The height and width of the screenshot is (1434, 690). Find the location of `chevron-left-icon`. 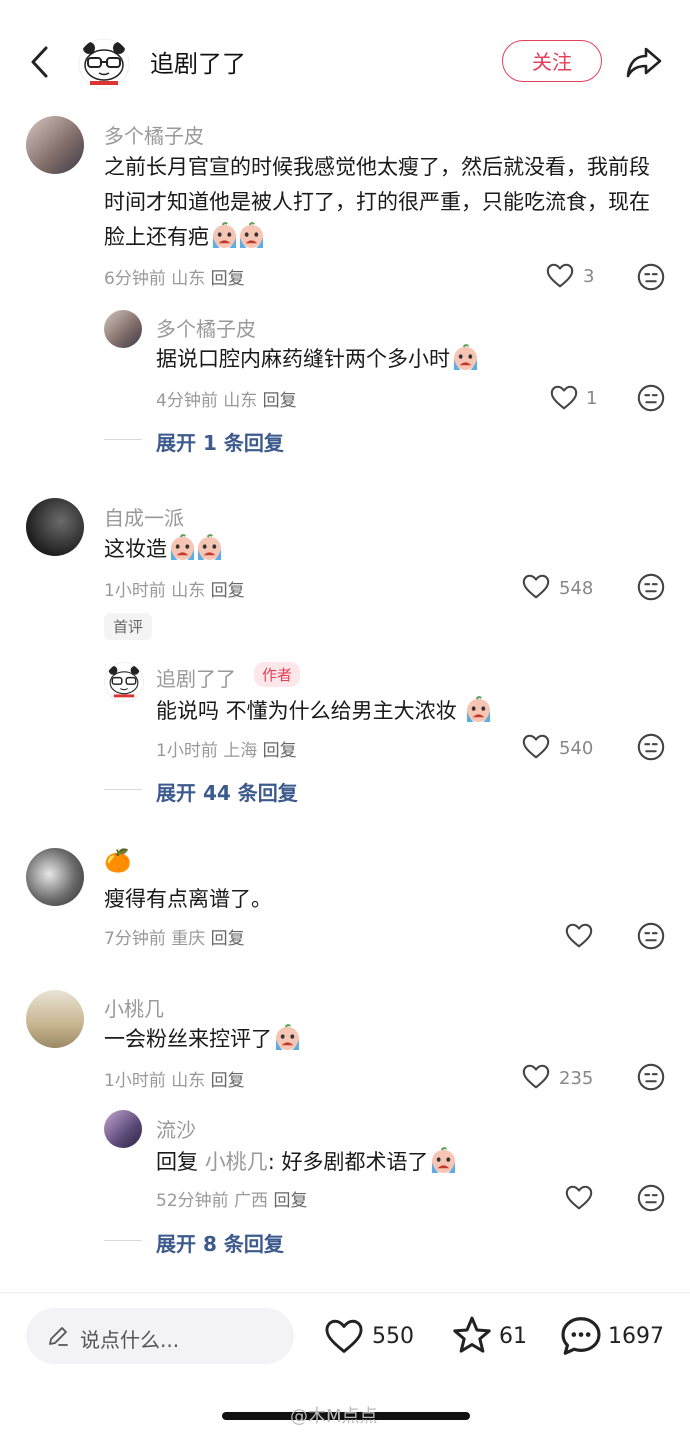

chevron-left-icon is located at coordinates (39, 62).